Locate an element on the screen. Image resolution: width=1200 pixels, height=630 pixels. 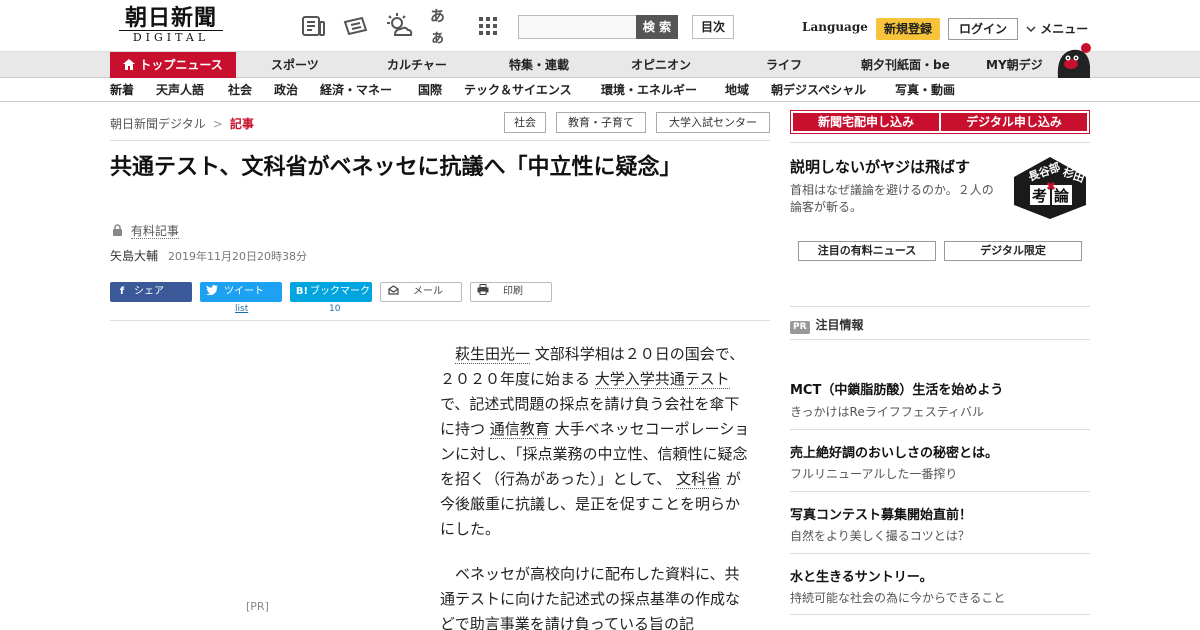
hatena-bookmark-button: B! ブックマーク is located at coordinates (331, 292).